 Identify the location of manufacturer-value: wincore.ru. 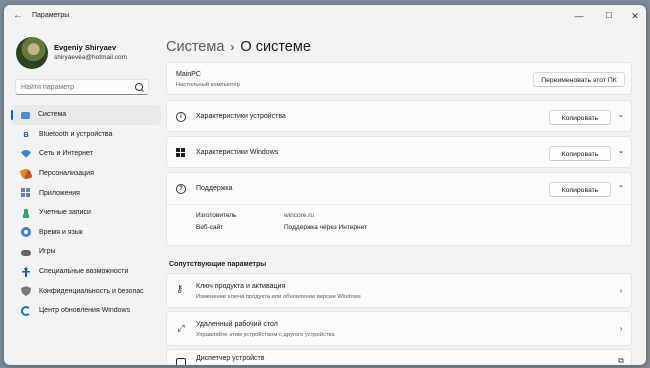
(299, 215).